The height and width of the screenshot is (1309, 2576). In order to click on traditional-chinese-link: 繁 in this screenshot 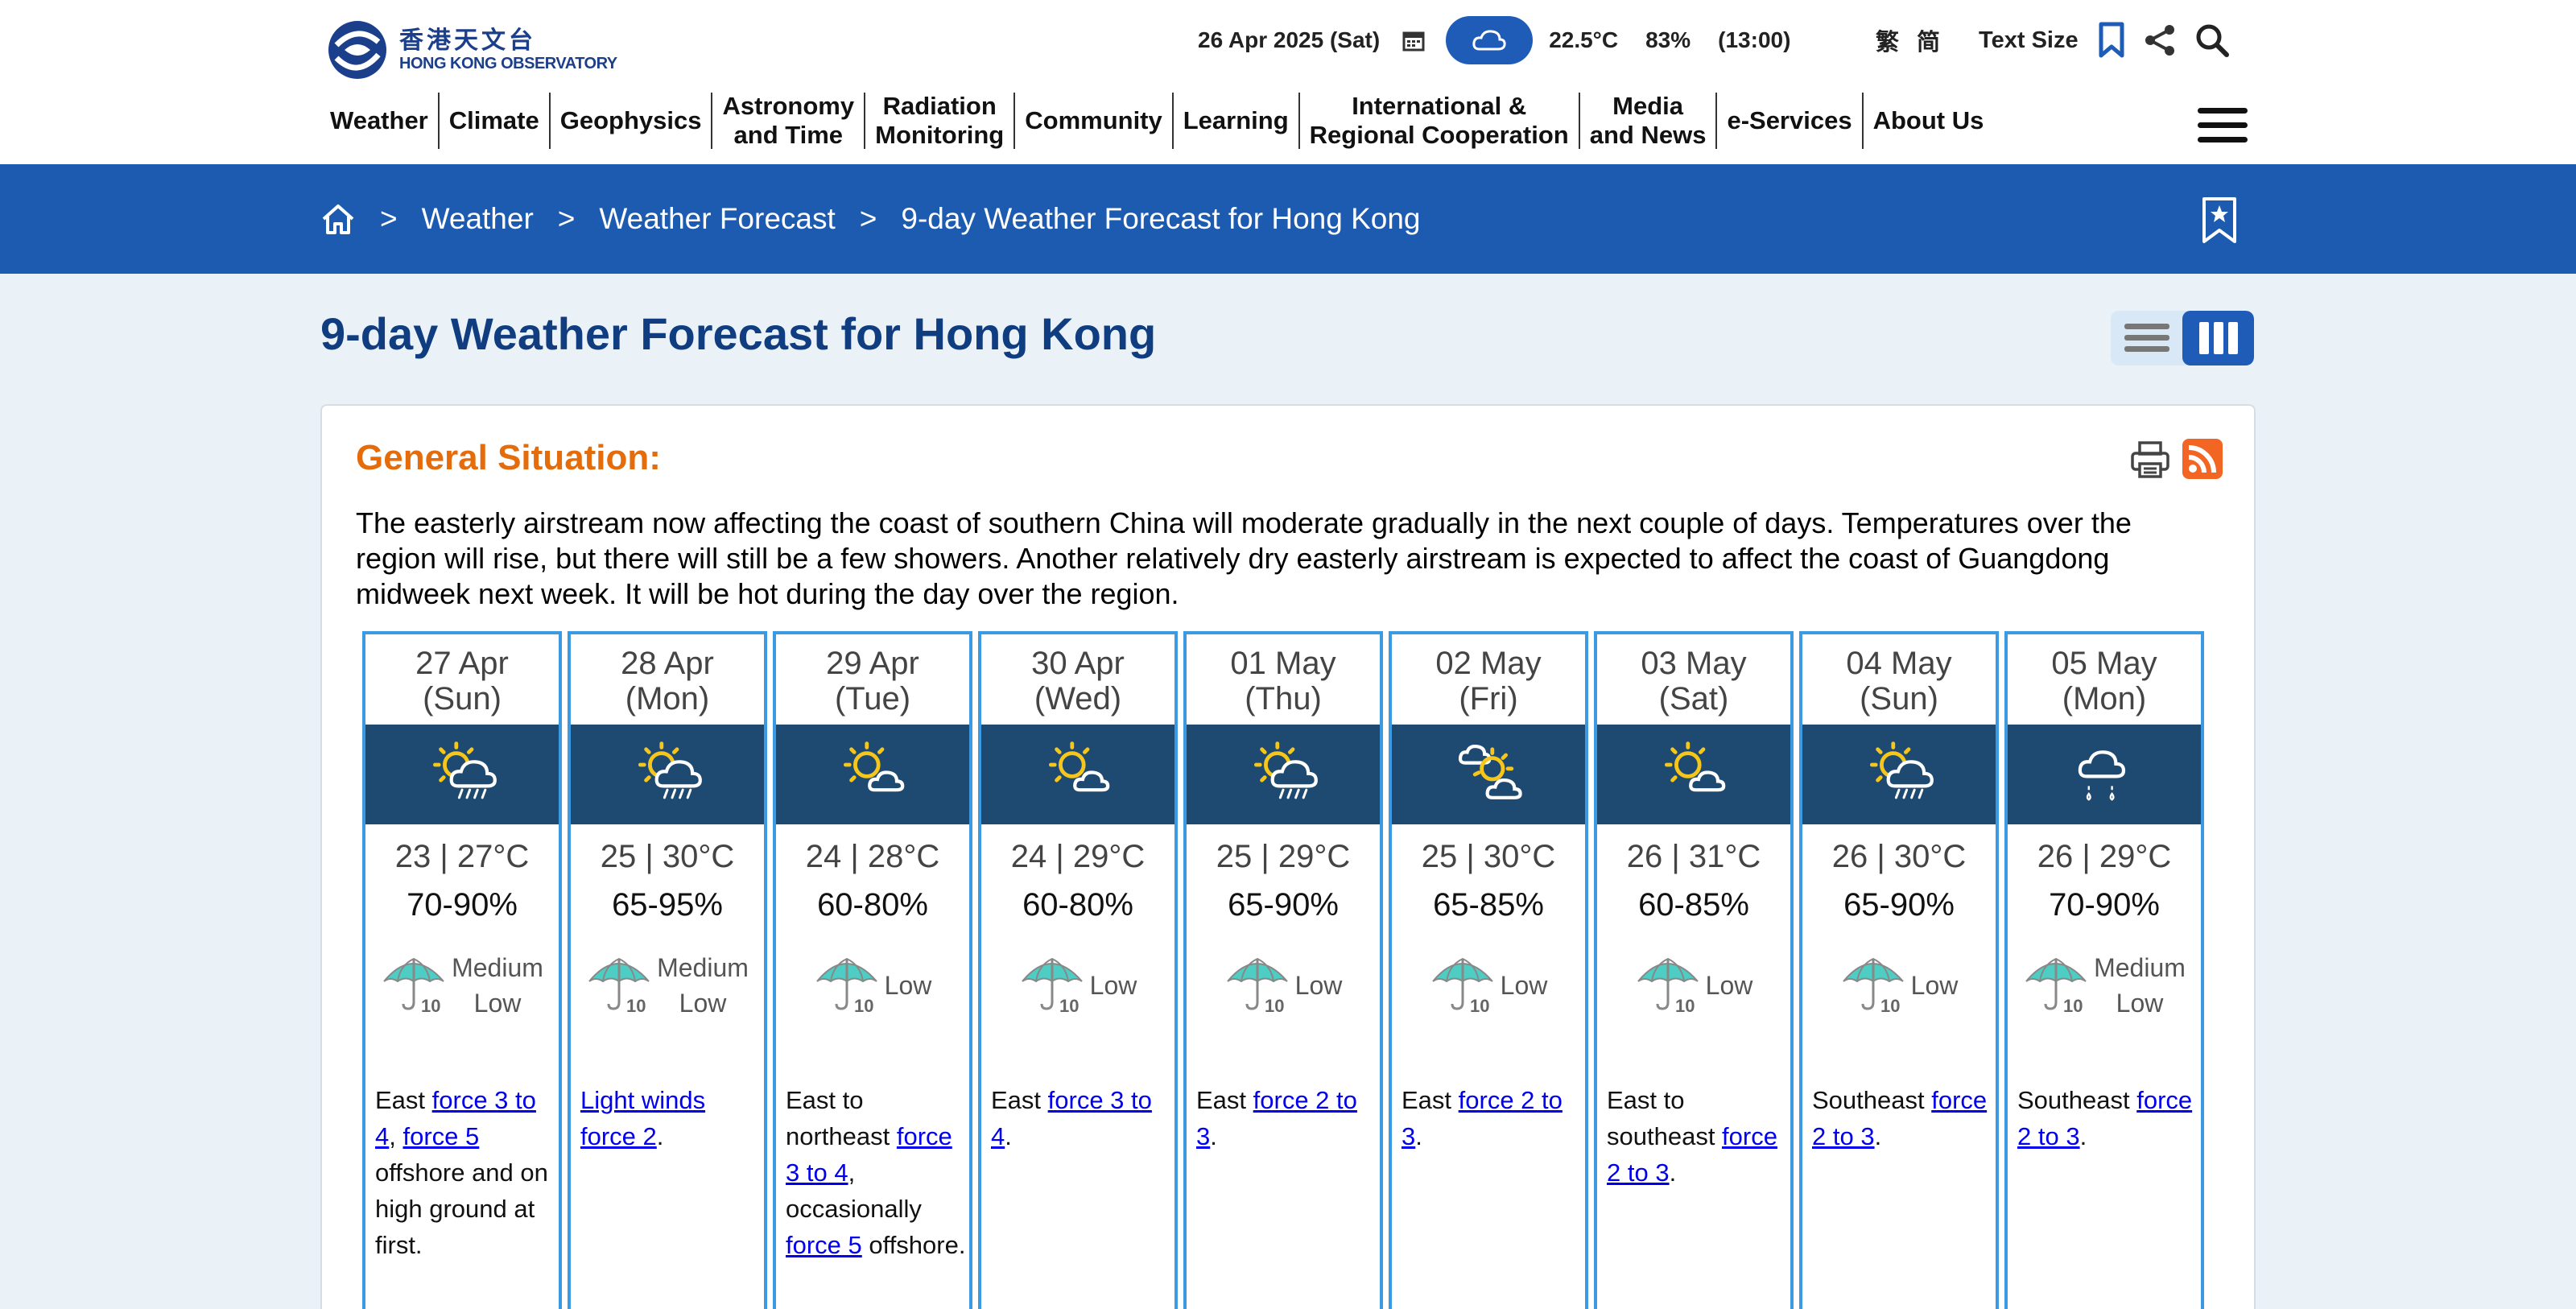, I will do `click(1887, 40)`.